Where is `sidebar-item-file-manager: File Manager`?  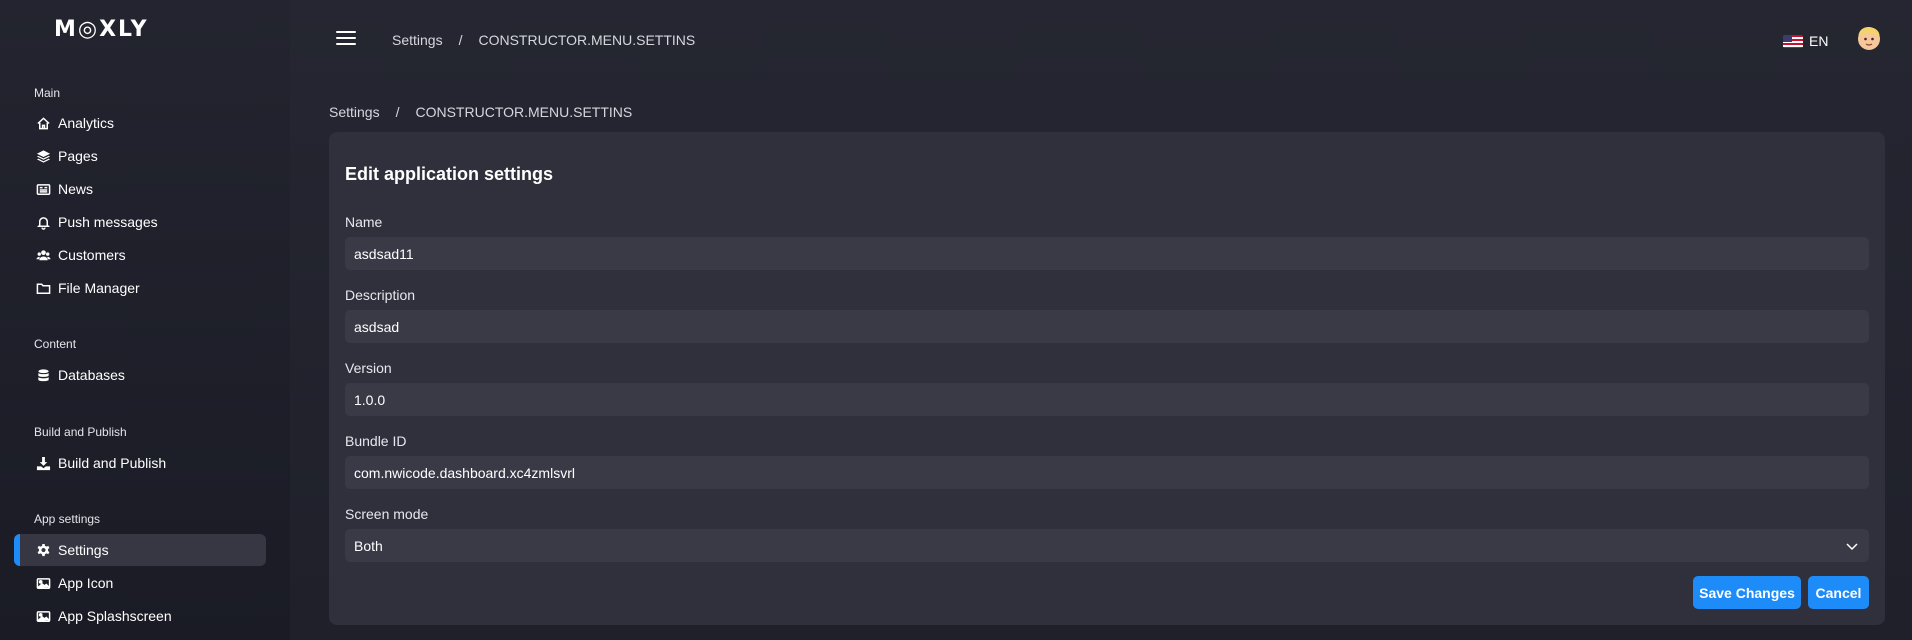 sidebar-item-file-manager: File Manager is located at coordinates (140, 288).